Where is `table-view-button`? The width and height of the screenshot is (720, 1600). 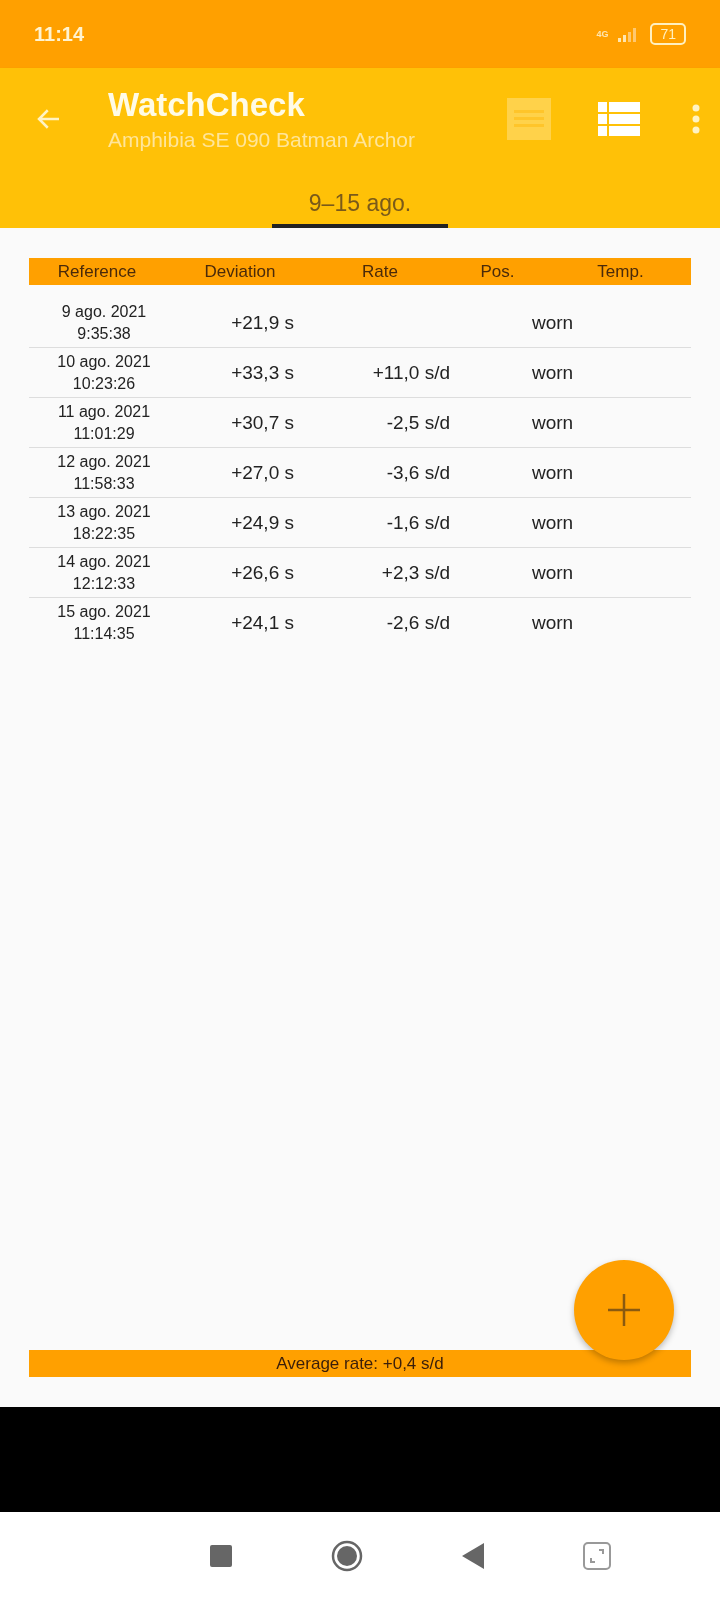
table-view-button is located at coordinates (619, 119).